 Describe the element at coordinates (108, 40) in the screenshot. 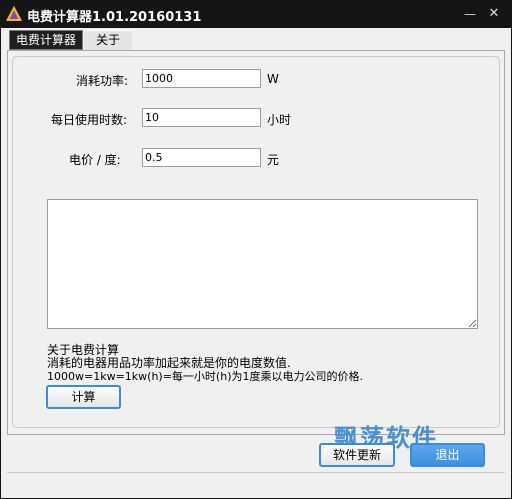

I see `tab-about: 关于` at that location.